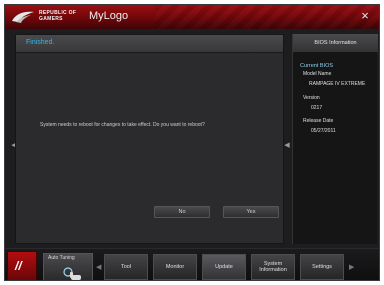 Image resolution: width=384 pixels, height=285 pixels. I want to click on tab-update: Update, so click(224, 267).